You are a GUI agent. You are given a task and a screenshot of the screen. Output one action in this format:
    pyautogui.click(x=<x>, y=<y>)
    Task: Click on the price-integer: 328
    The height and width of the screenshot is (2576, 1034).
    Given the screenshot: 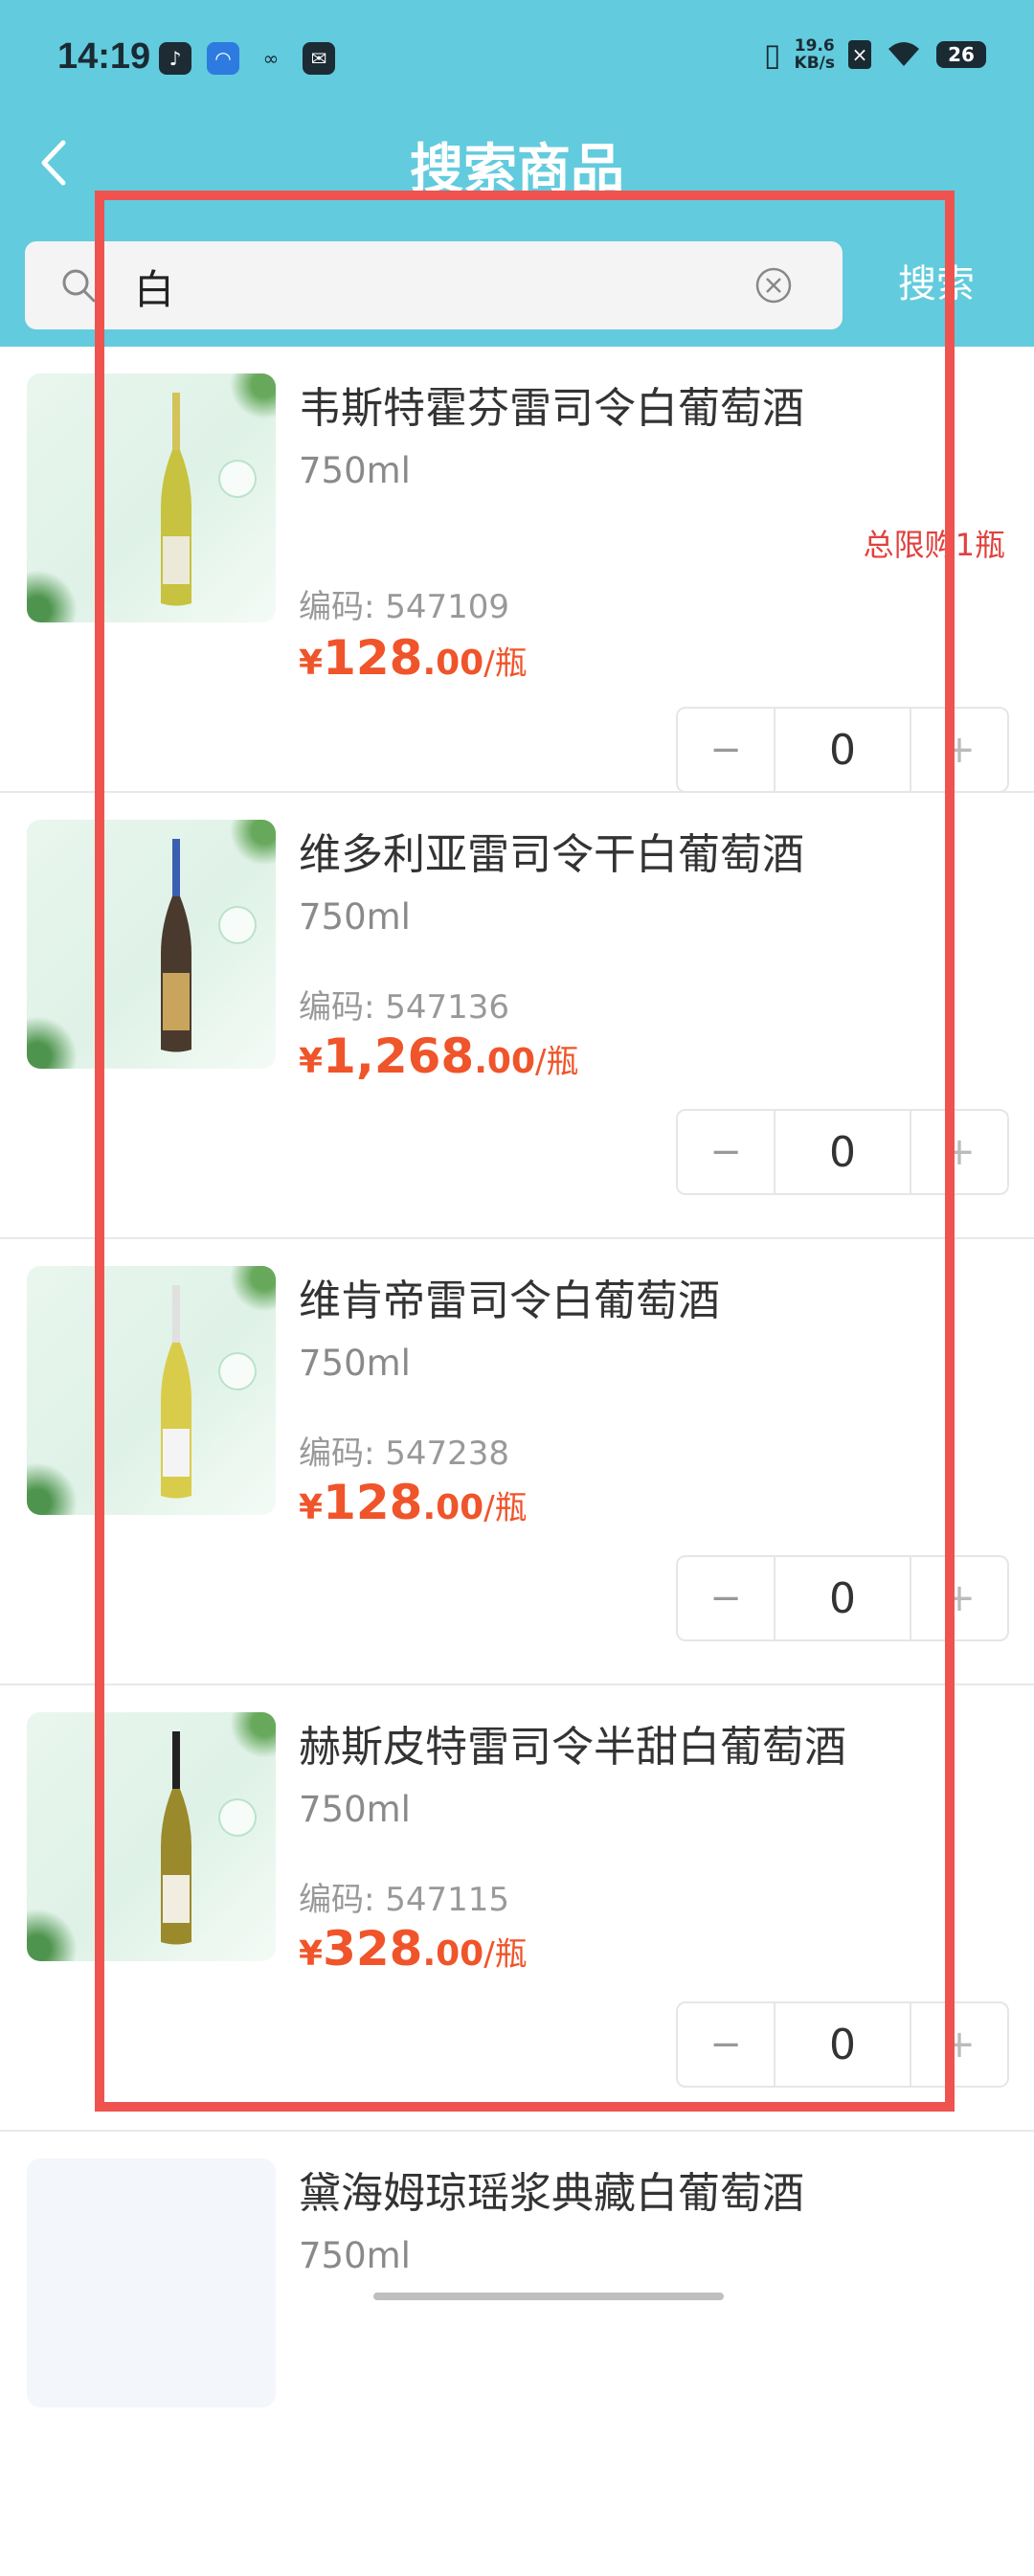 What is the action you would take?
    pyautogui.click(x=373, y=1949)
    